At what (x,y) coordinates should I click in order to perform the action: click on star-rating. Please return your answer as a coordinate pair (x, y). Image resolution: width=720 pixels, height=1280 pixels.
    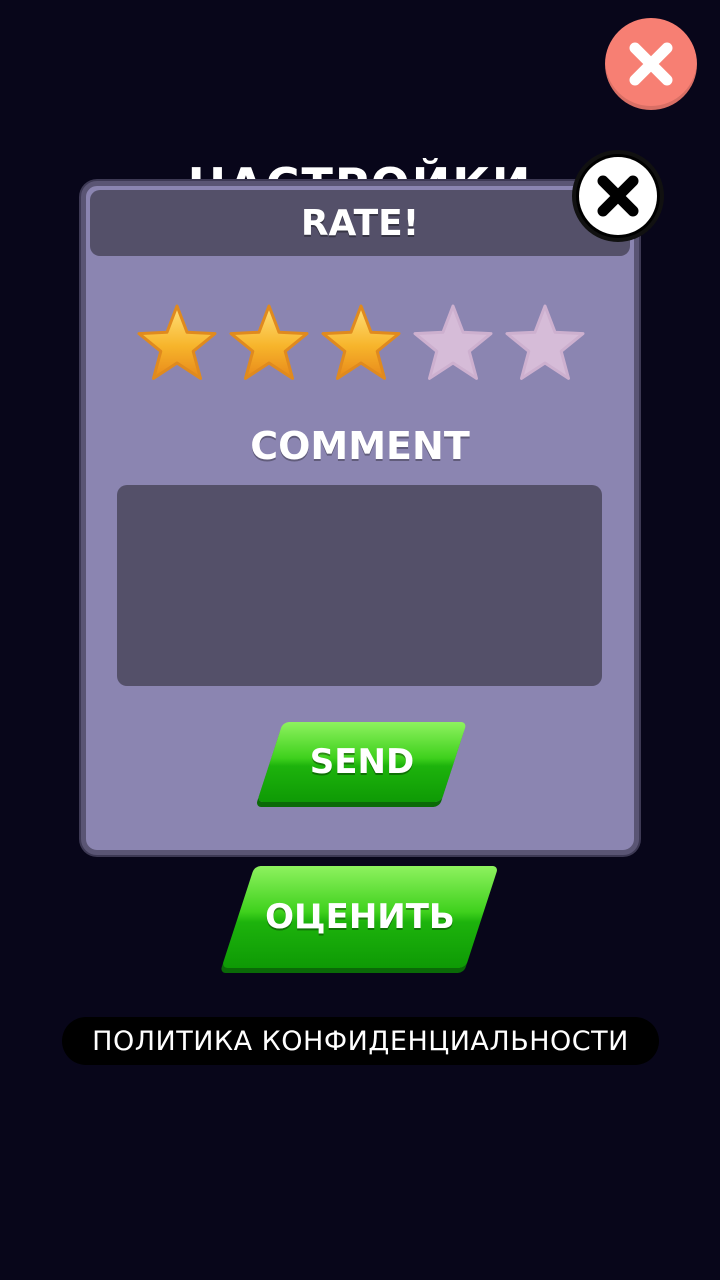
    Looking at the image, I should click on (361, 344).